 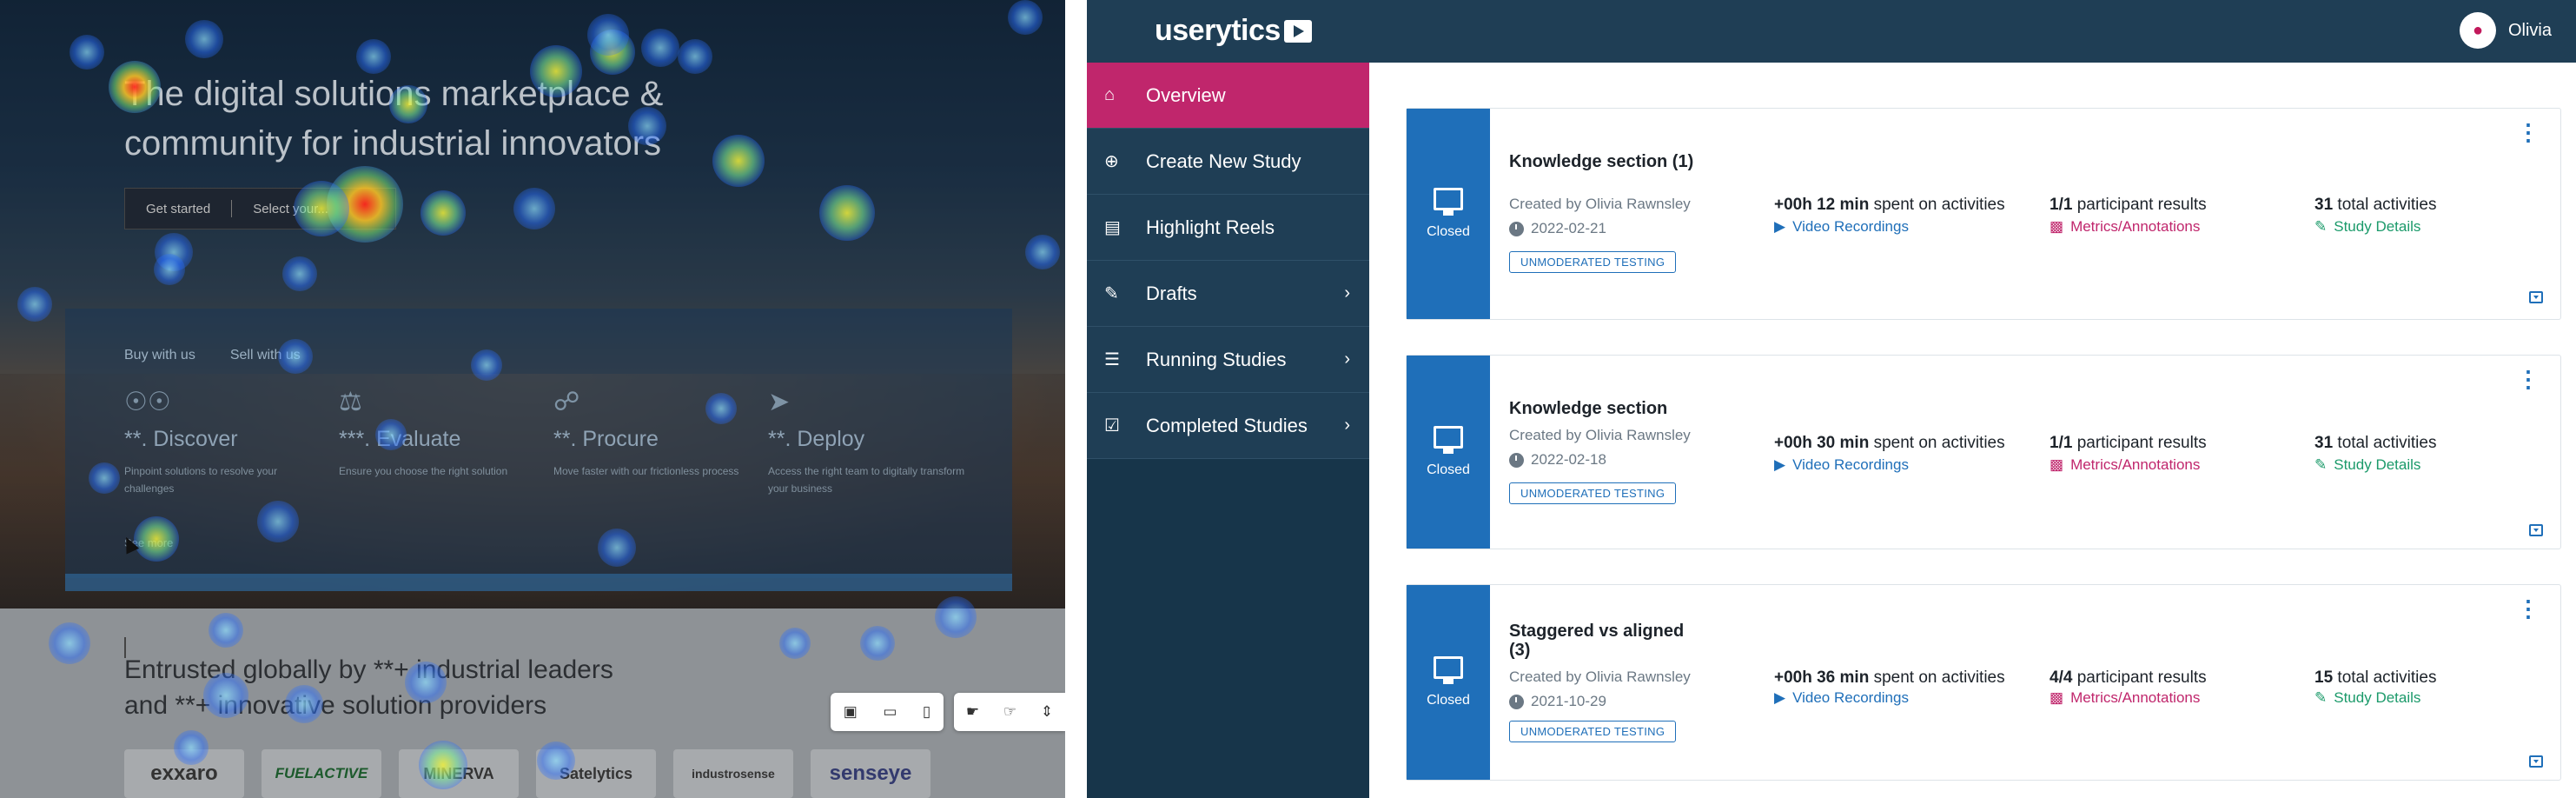 I want to click on step-title: **. Discover, so click(x=181, y=439).